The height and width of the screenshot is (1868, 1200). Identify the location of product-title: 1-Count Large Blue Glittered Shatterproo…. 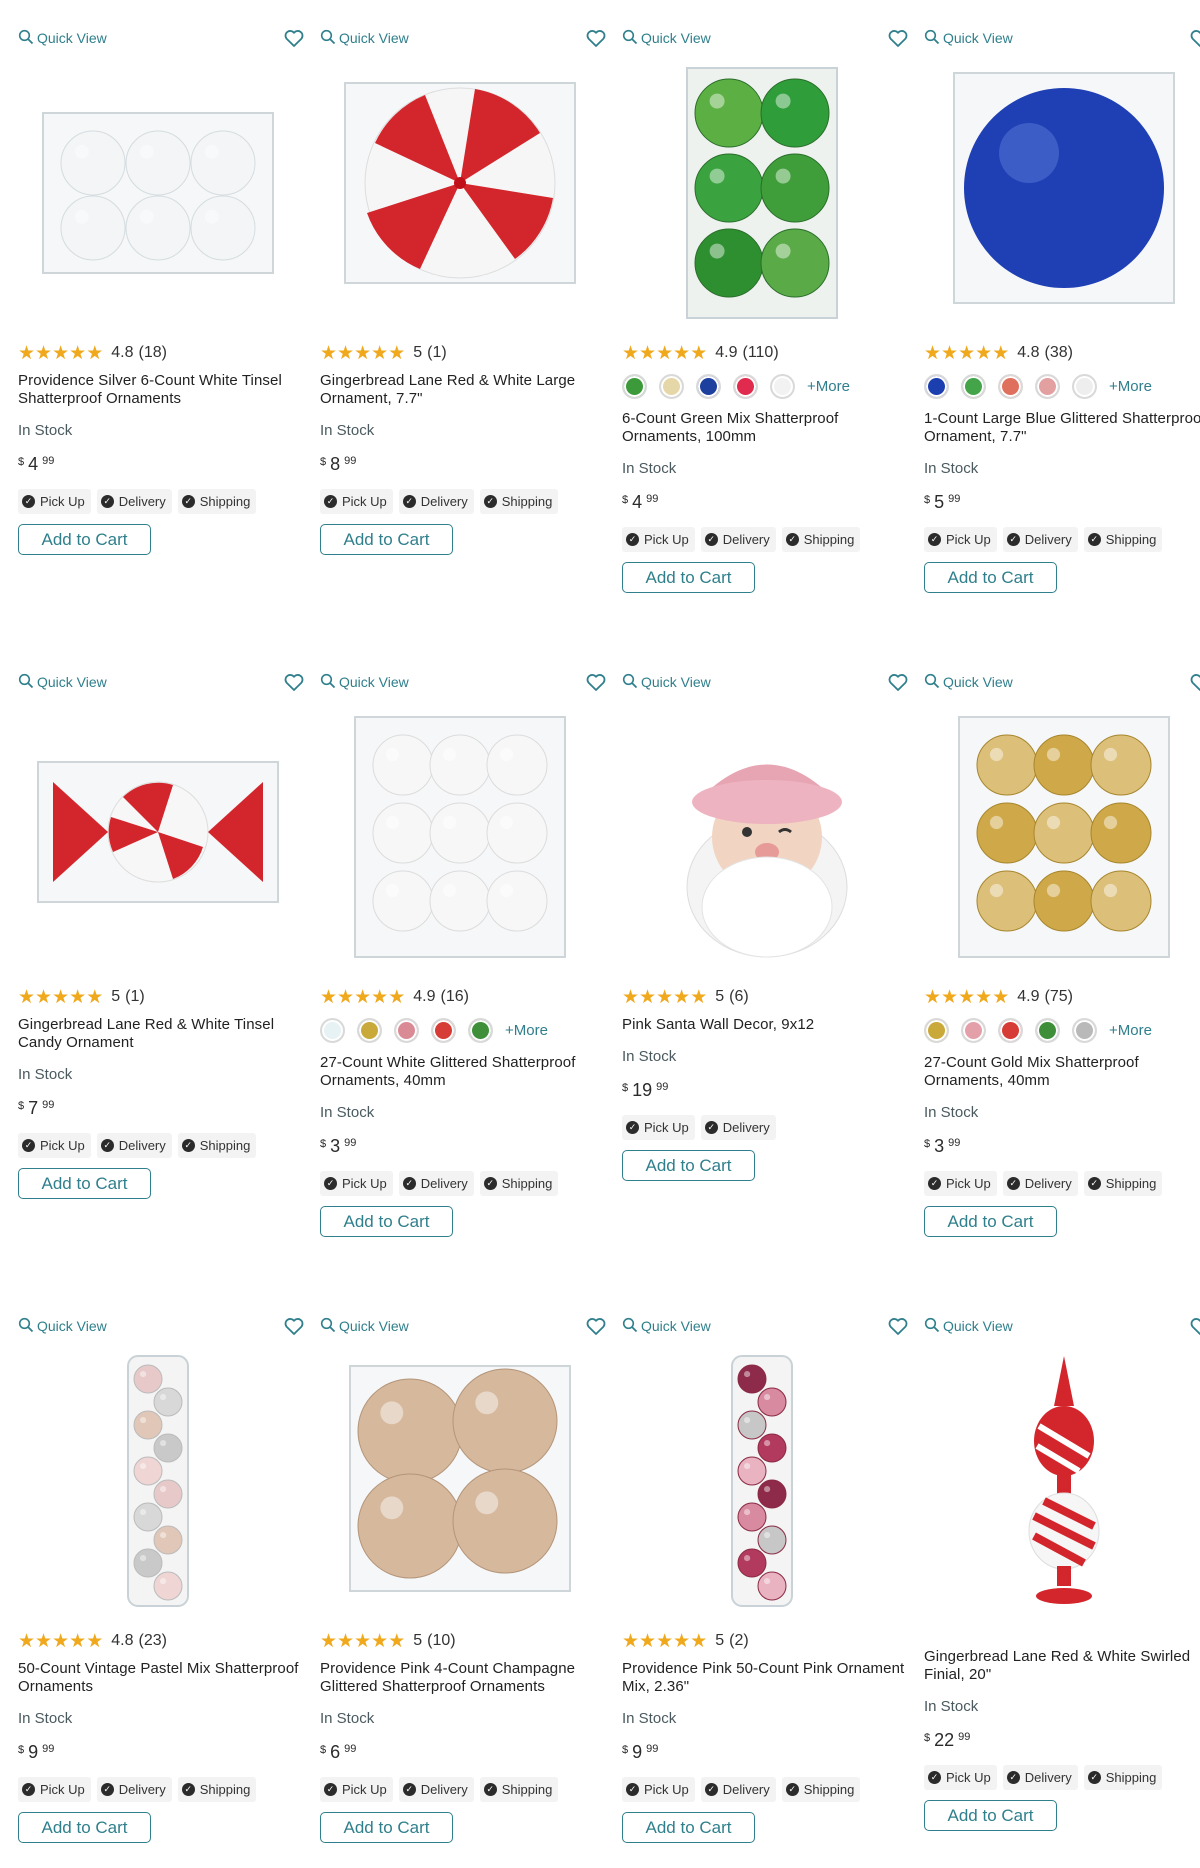
(1062, 429).